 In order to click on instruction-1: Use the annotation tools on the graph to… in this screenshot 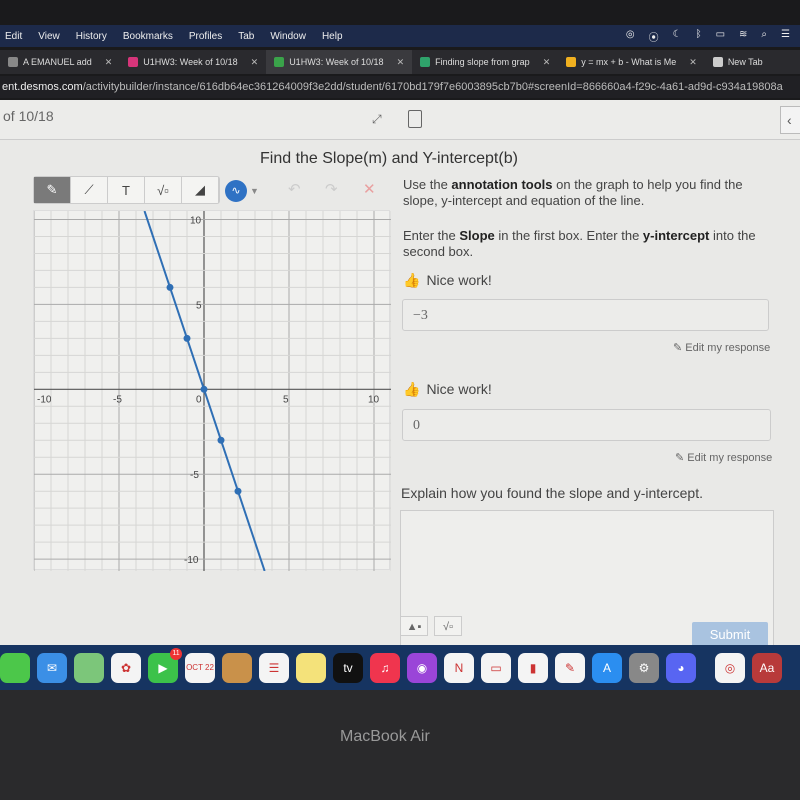, I will do `click(573, 192)`.